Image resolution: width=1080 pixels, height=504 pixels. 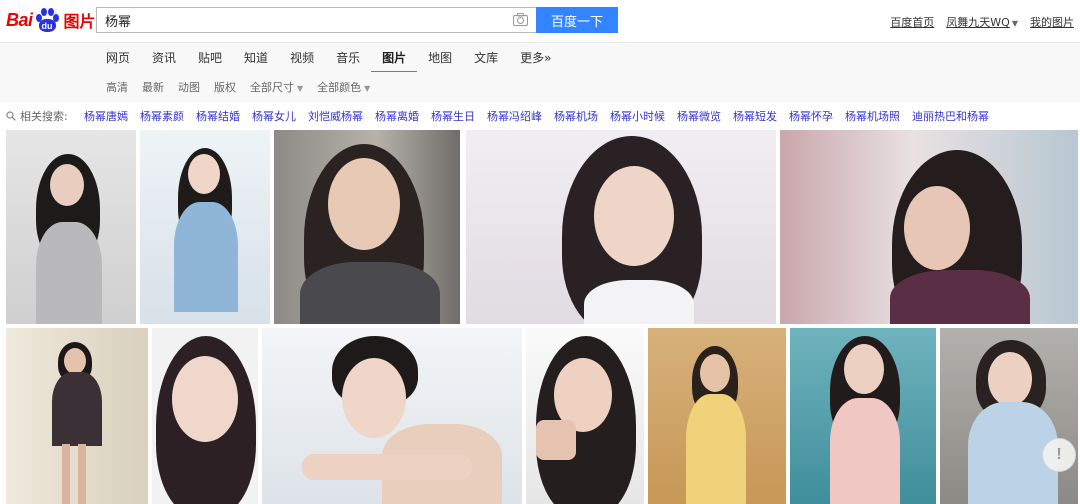 What do you see at coordinates (123, 58) in the screenshot?
I see `tab-0: 网页` at bounding box center [123, 58].